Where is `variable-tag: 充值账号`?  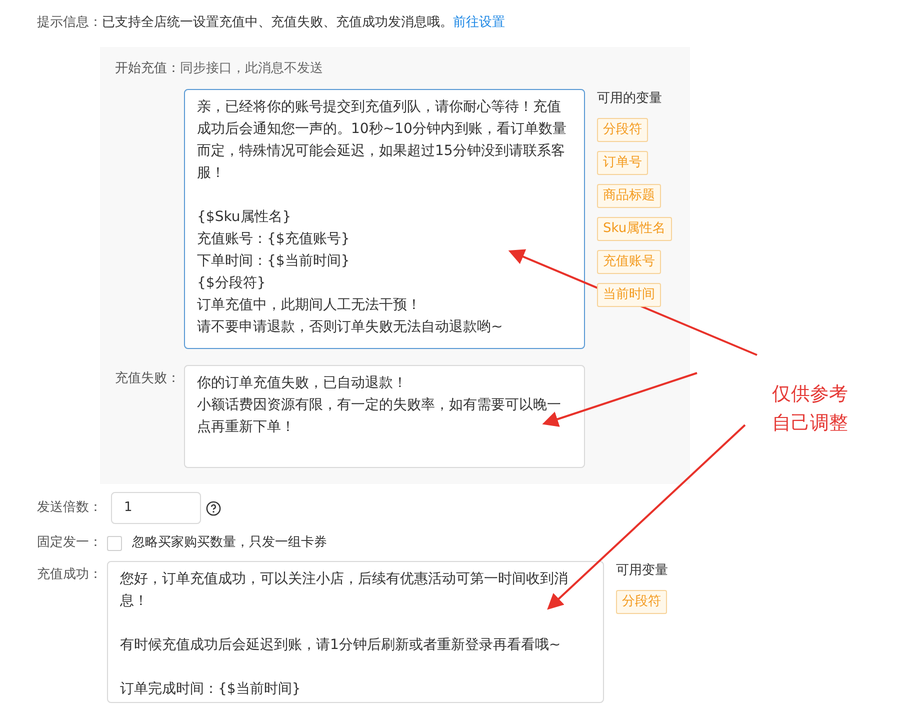 variable-tag: 充值账号 is located at coordinates (629, 262).